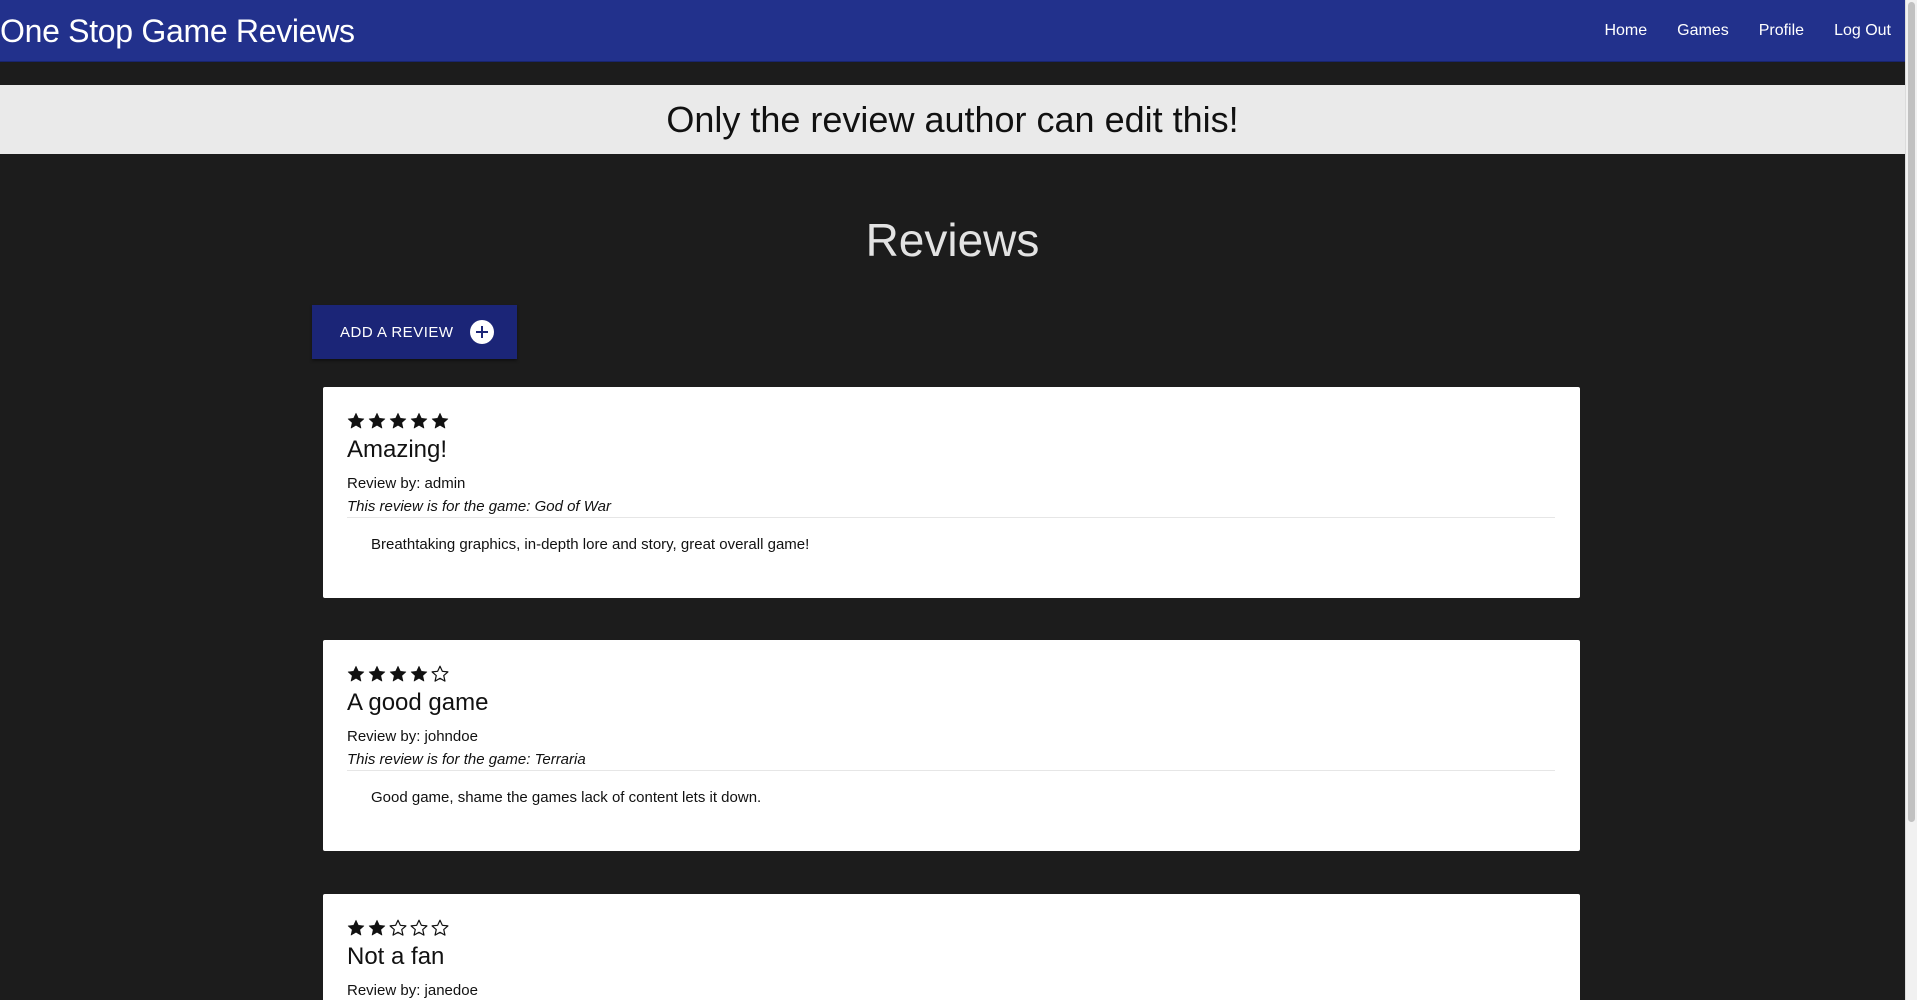 The width and height of the screenshot is (1917, 1000). Describe the element at coordinates (1747, 31) in the screenshot. I see `nav-links: Home Games Profile Log Out` at that location.